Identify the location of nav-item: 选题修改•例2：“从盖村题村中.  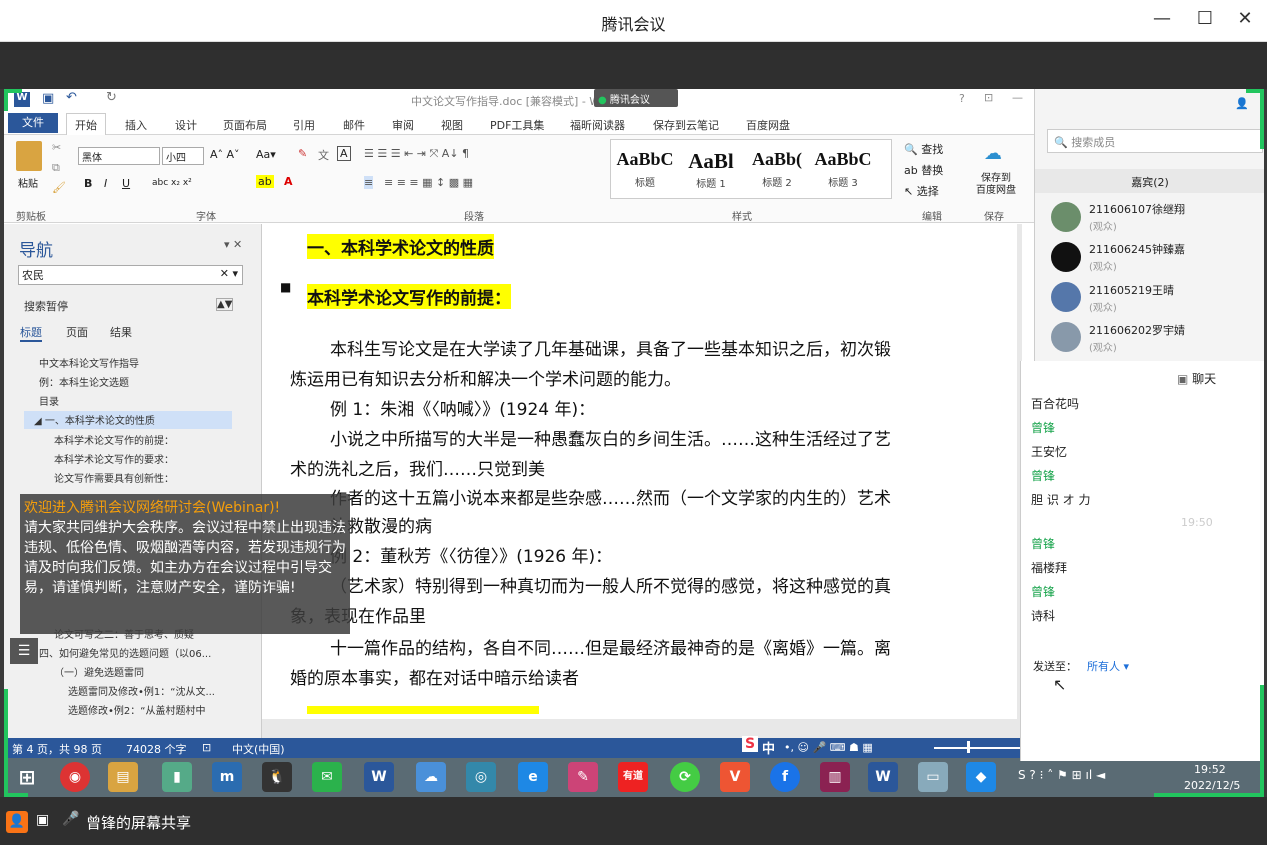
(136, 709).